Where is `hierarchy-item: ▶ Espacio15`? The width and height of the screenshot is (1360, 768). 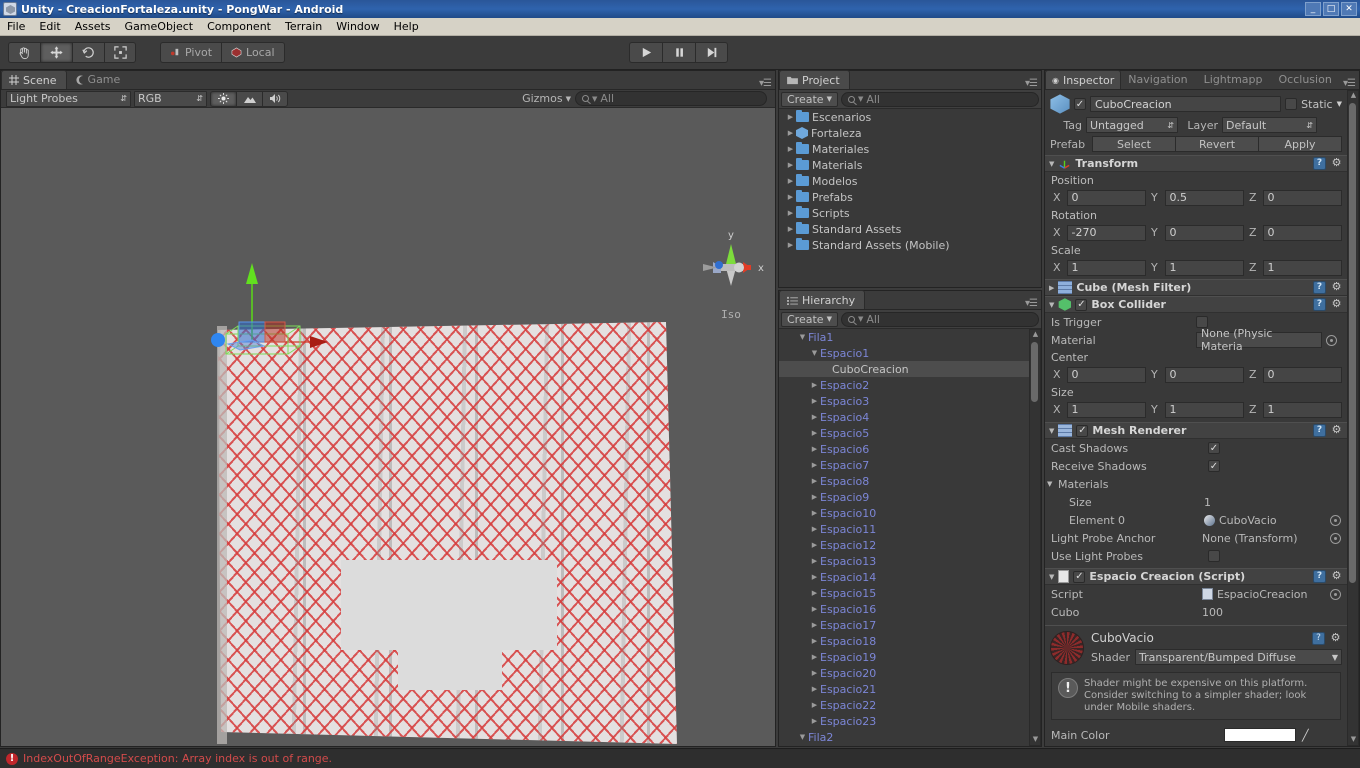 hierarchy-item: ▶ Espacio15 is located at coordinates (904, 593).